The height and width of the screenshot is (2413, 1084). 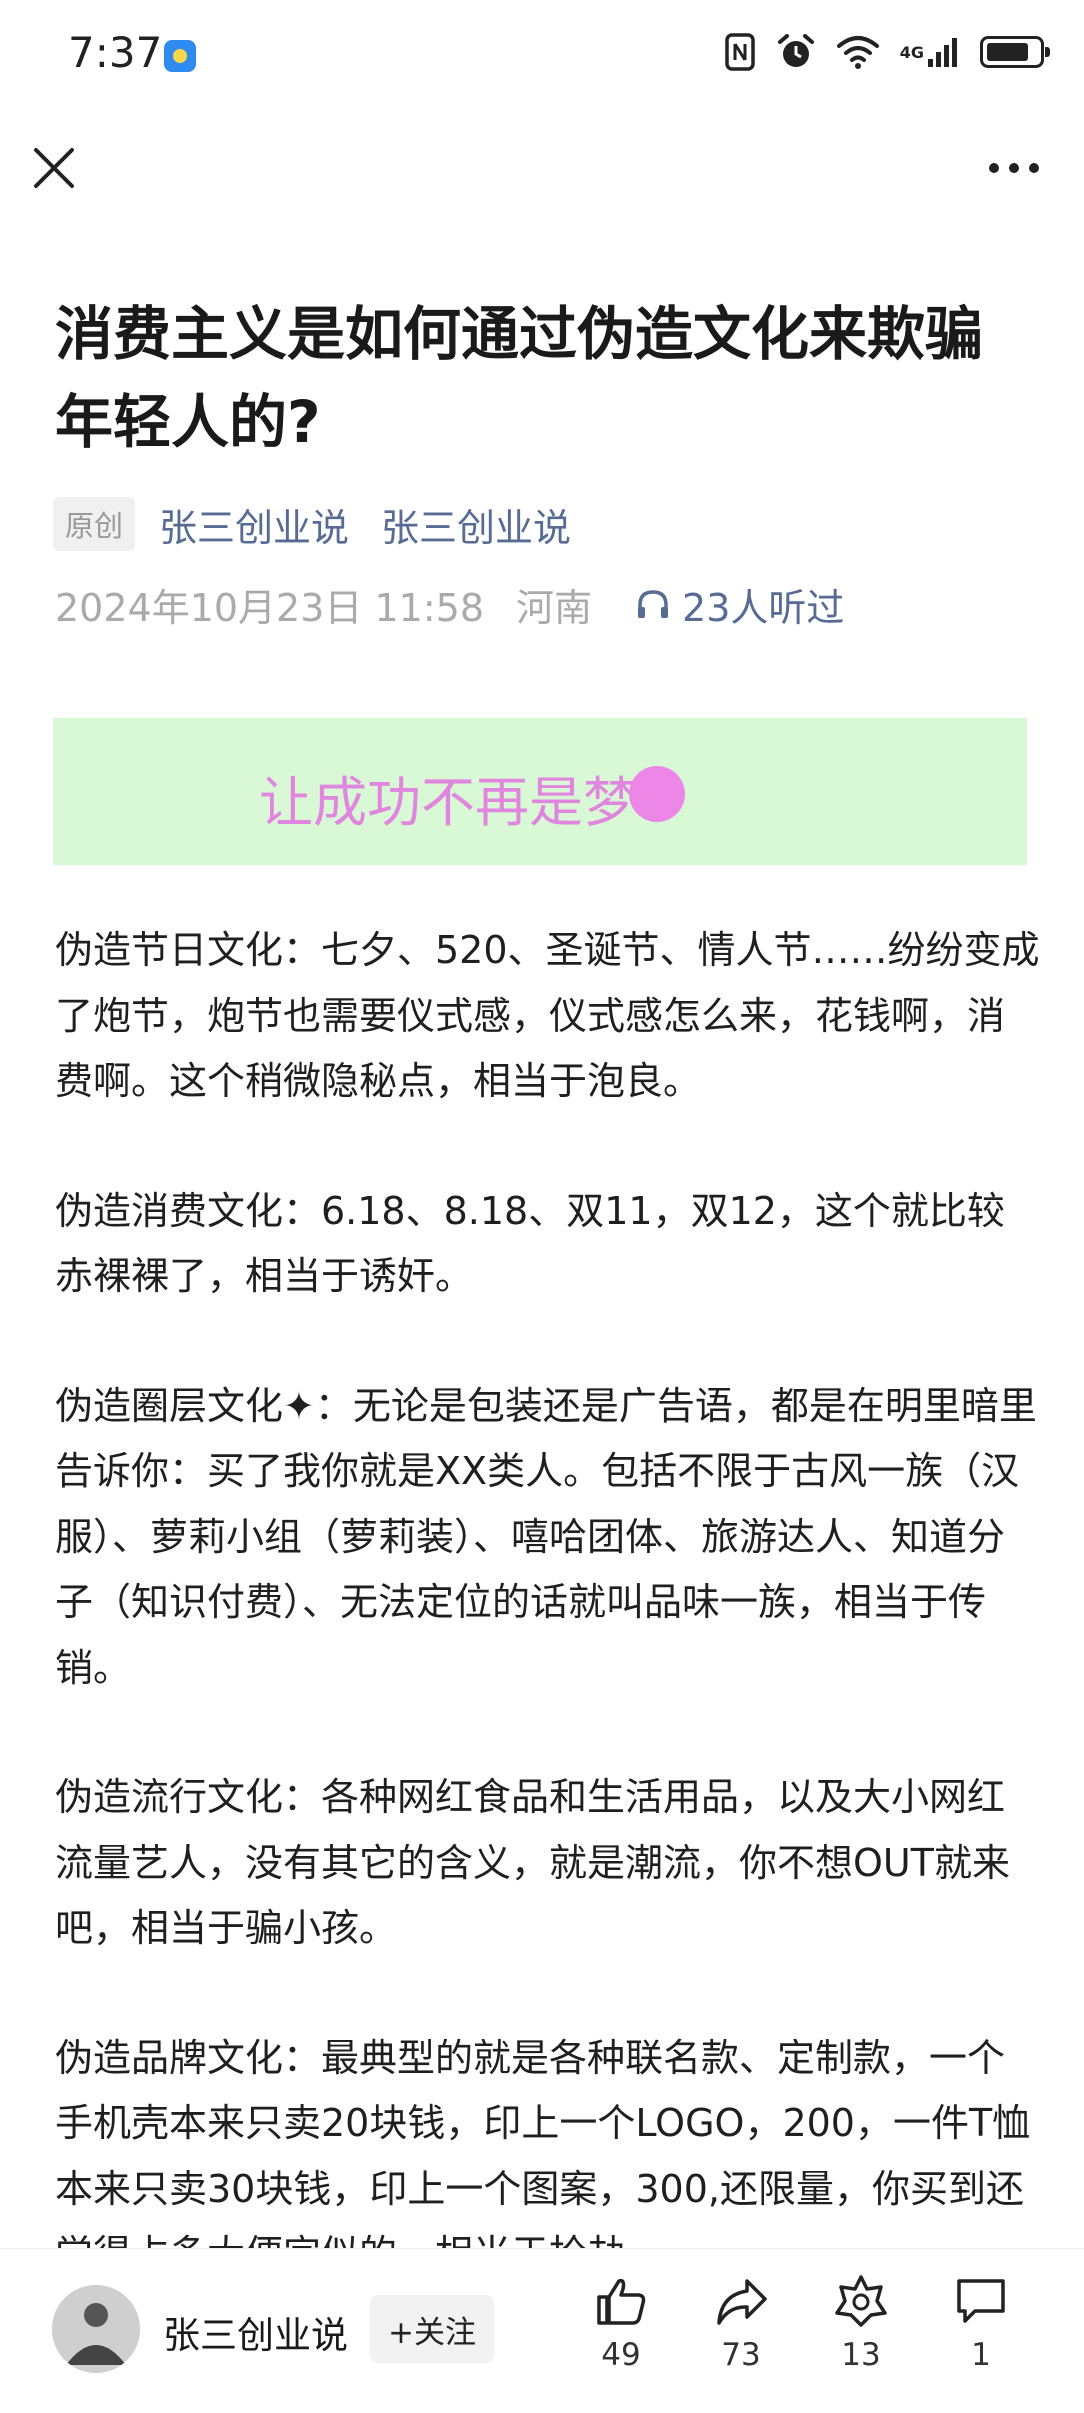 What do you see at coordinates (432, 2329) in the screenshot?
I see `follow-button: +关注` at bounding box center [432, 2329].